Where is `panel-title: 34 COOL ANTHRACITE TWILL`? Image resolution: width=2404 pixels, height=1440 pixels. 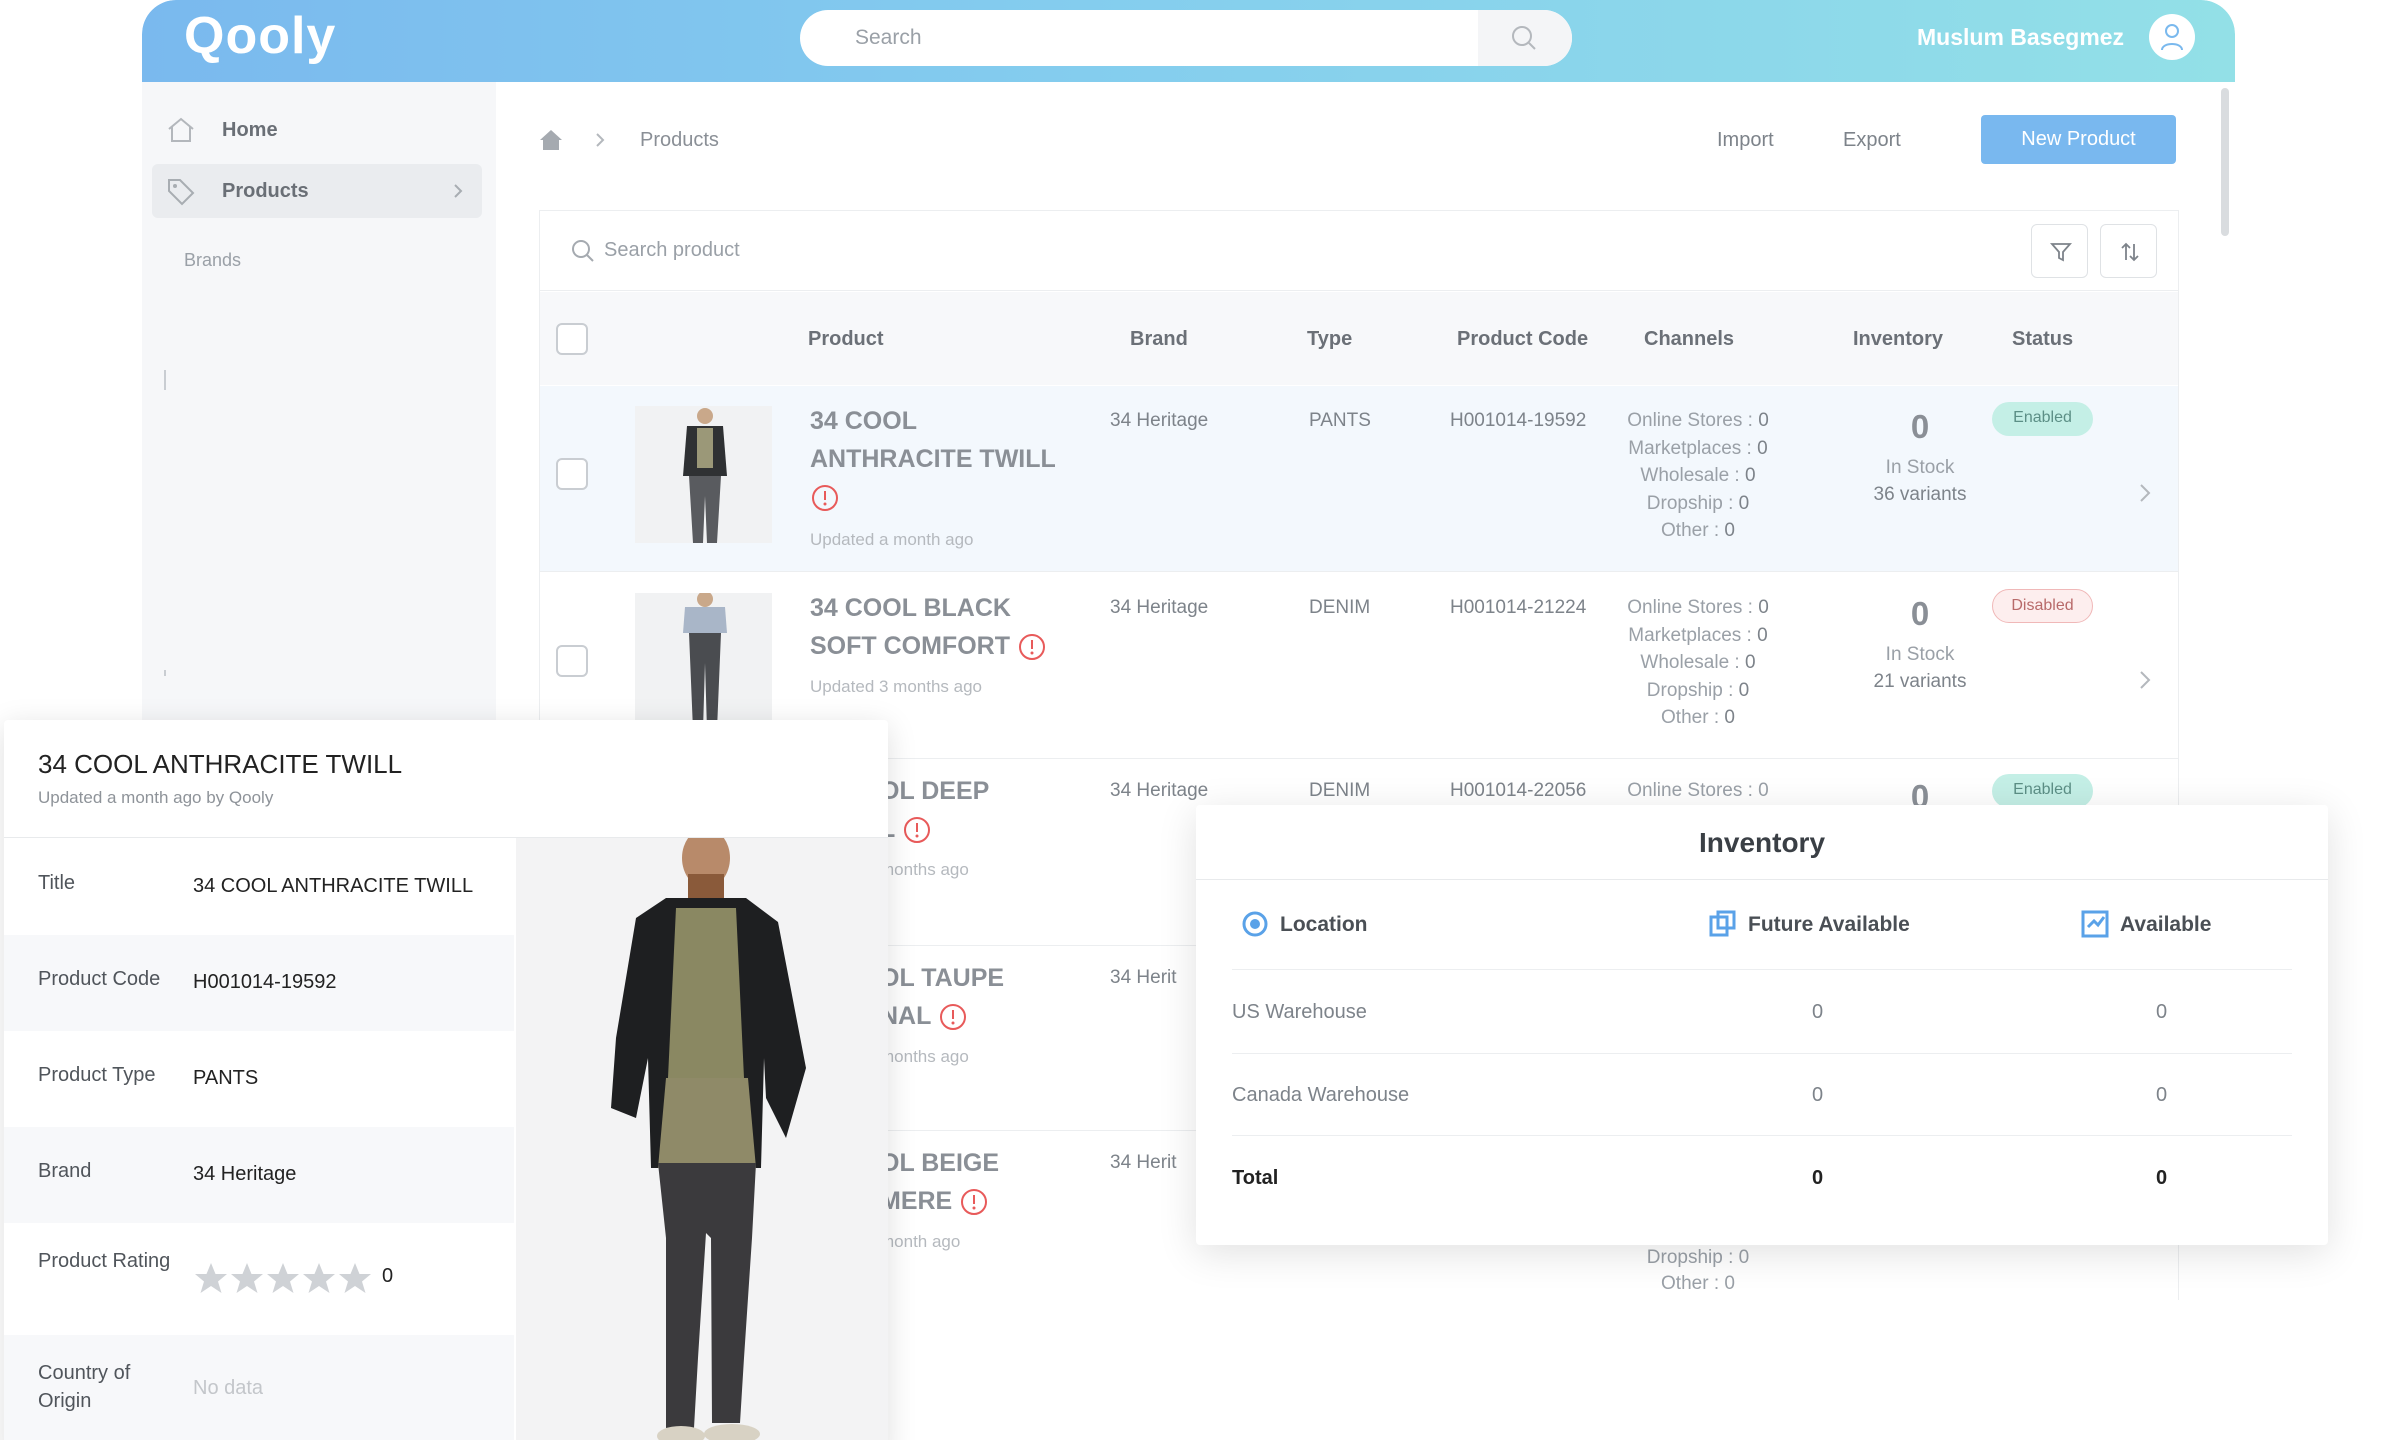
panel-title: 34 COOL ANTHRACITE TWILL is located at coordinates (220, 764).